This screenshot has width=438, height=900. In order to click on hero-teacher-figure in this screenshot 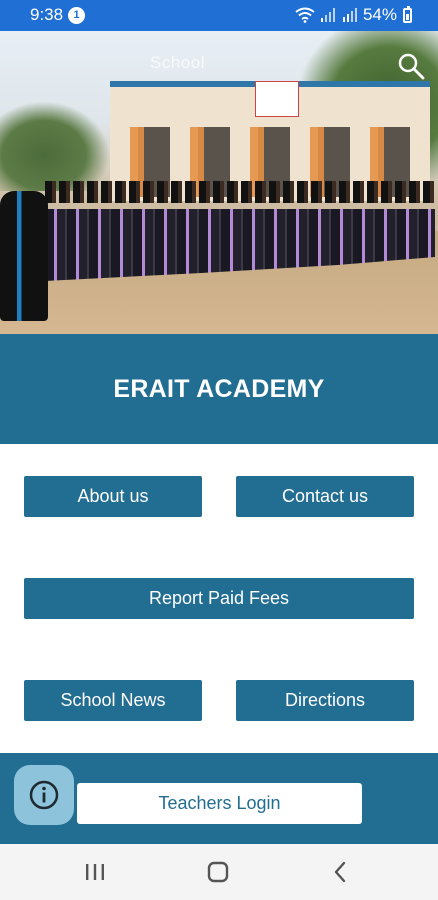, I will do `click(24, 256)`.